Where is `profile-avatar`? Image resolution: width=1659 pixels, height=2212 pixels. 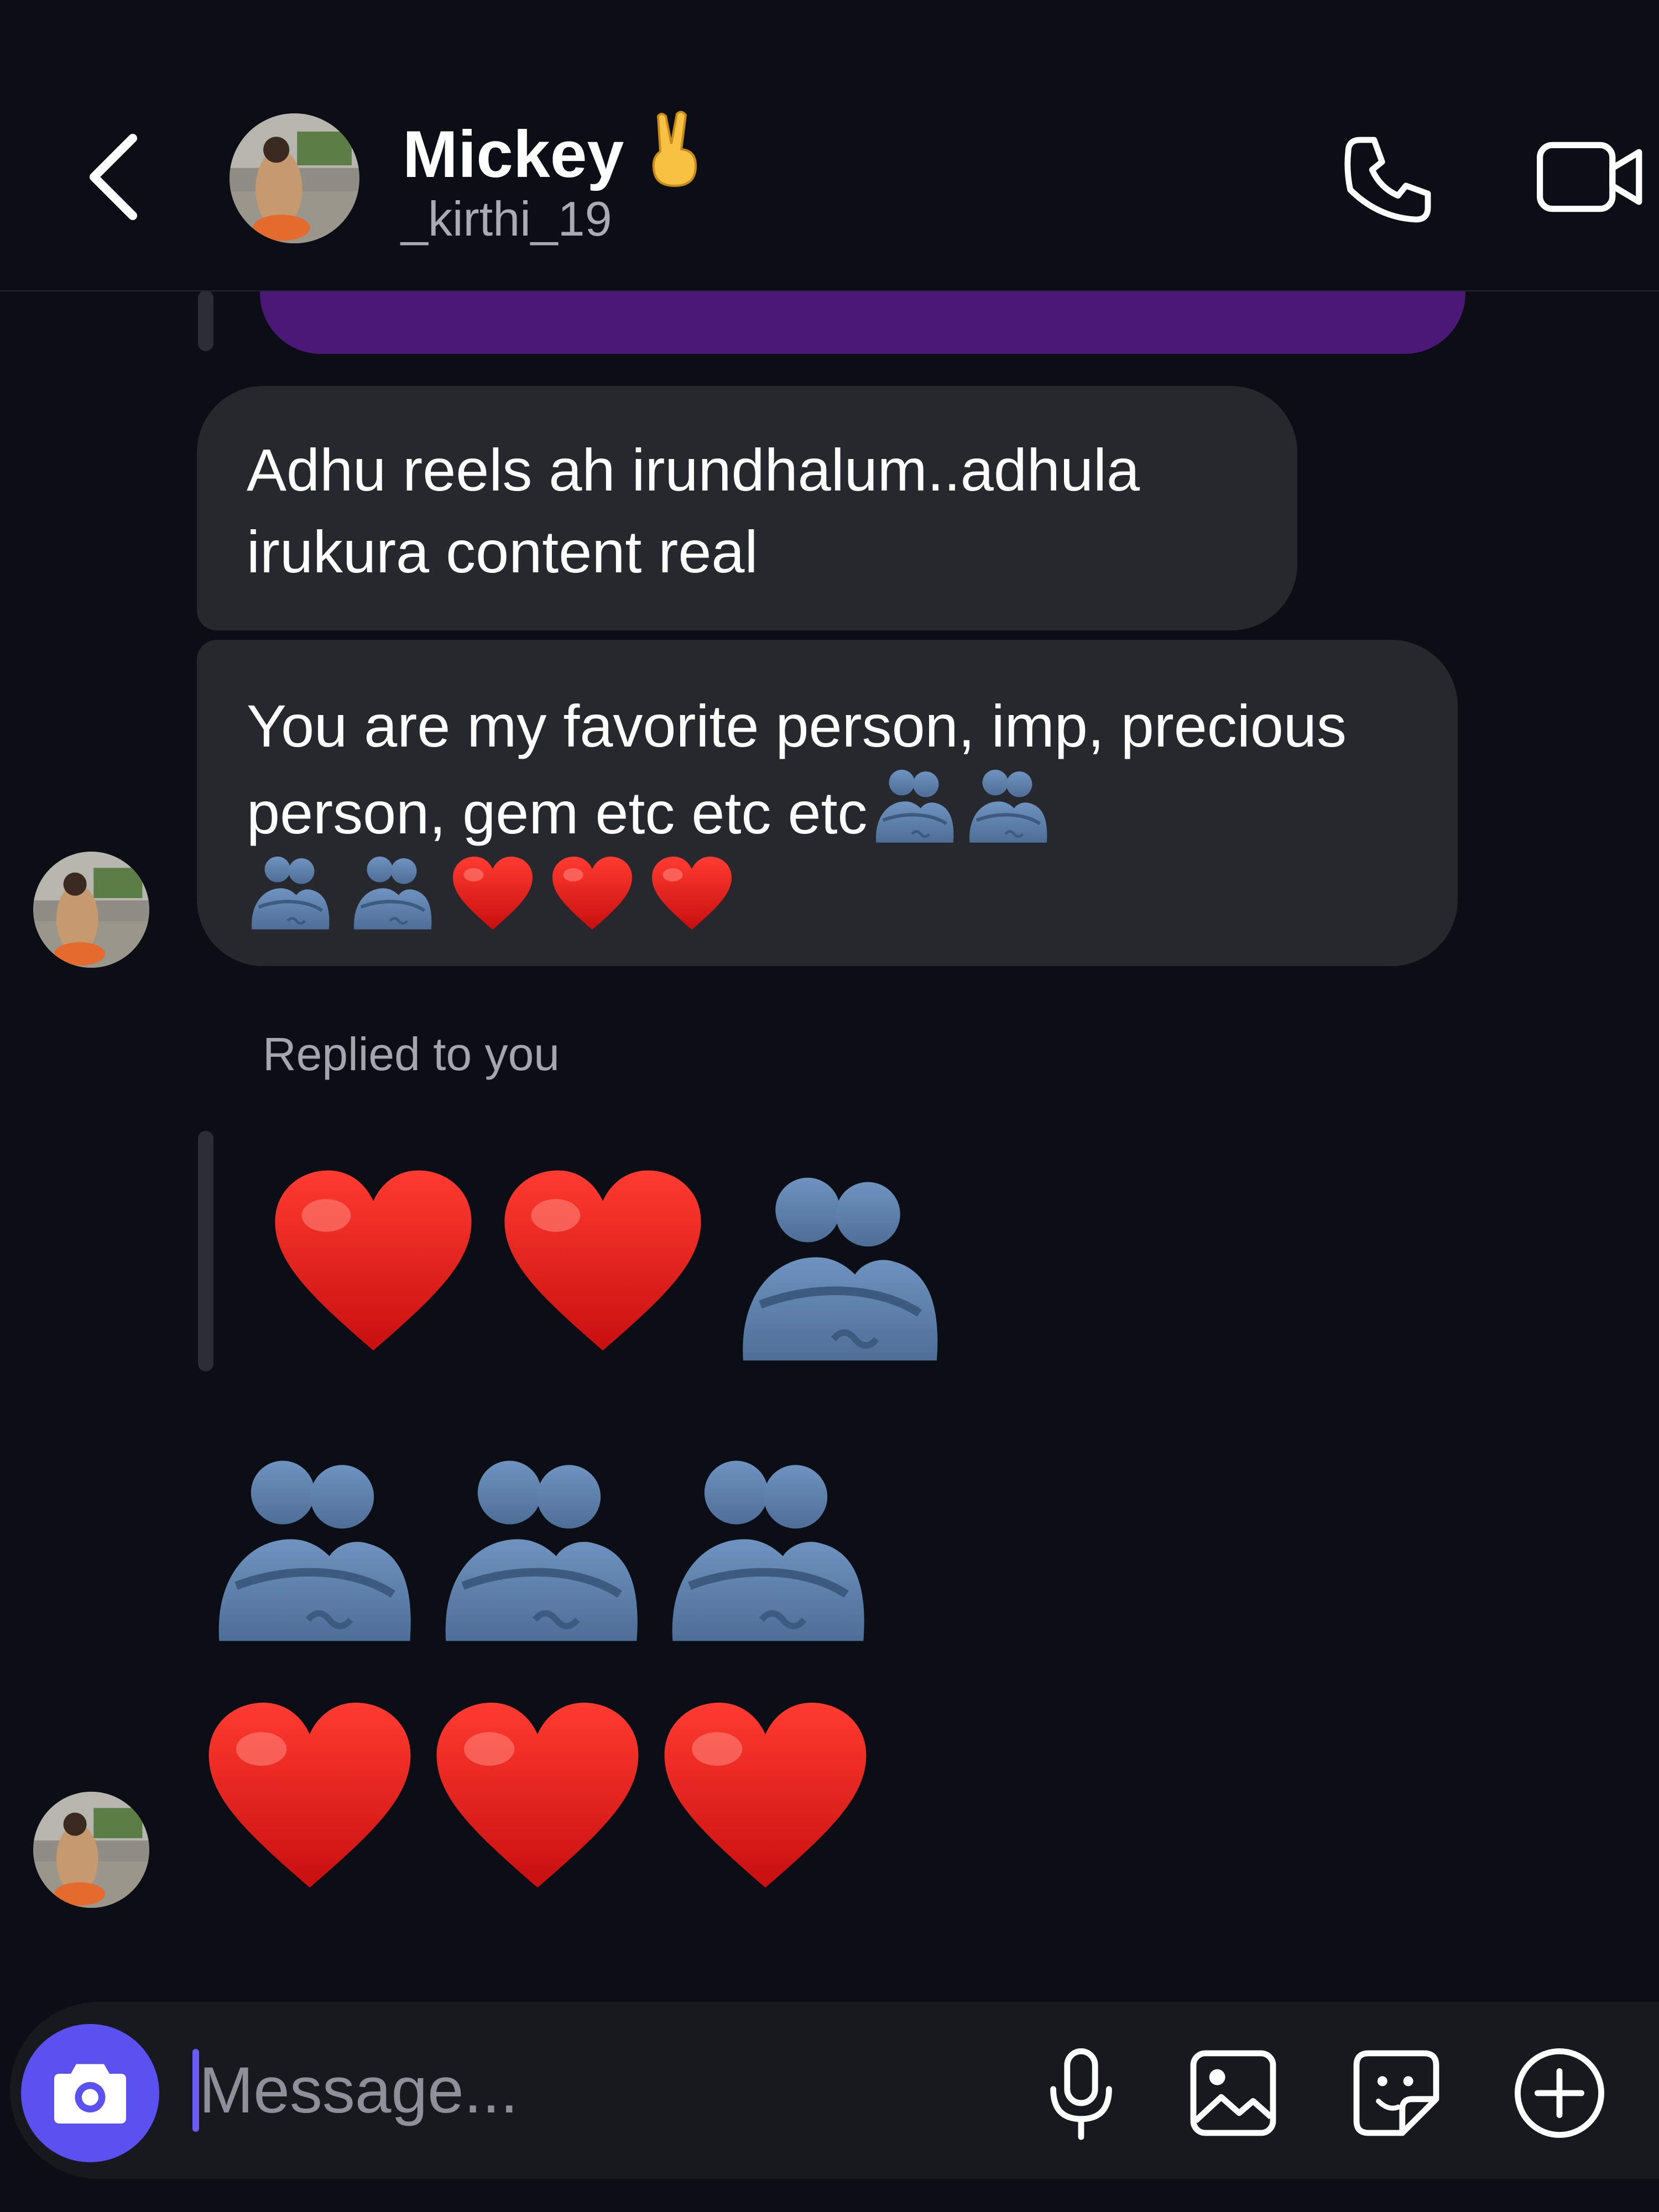
profile-avatar is located at coordinates (294, 178).